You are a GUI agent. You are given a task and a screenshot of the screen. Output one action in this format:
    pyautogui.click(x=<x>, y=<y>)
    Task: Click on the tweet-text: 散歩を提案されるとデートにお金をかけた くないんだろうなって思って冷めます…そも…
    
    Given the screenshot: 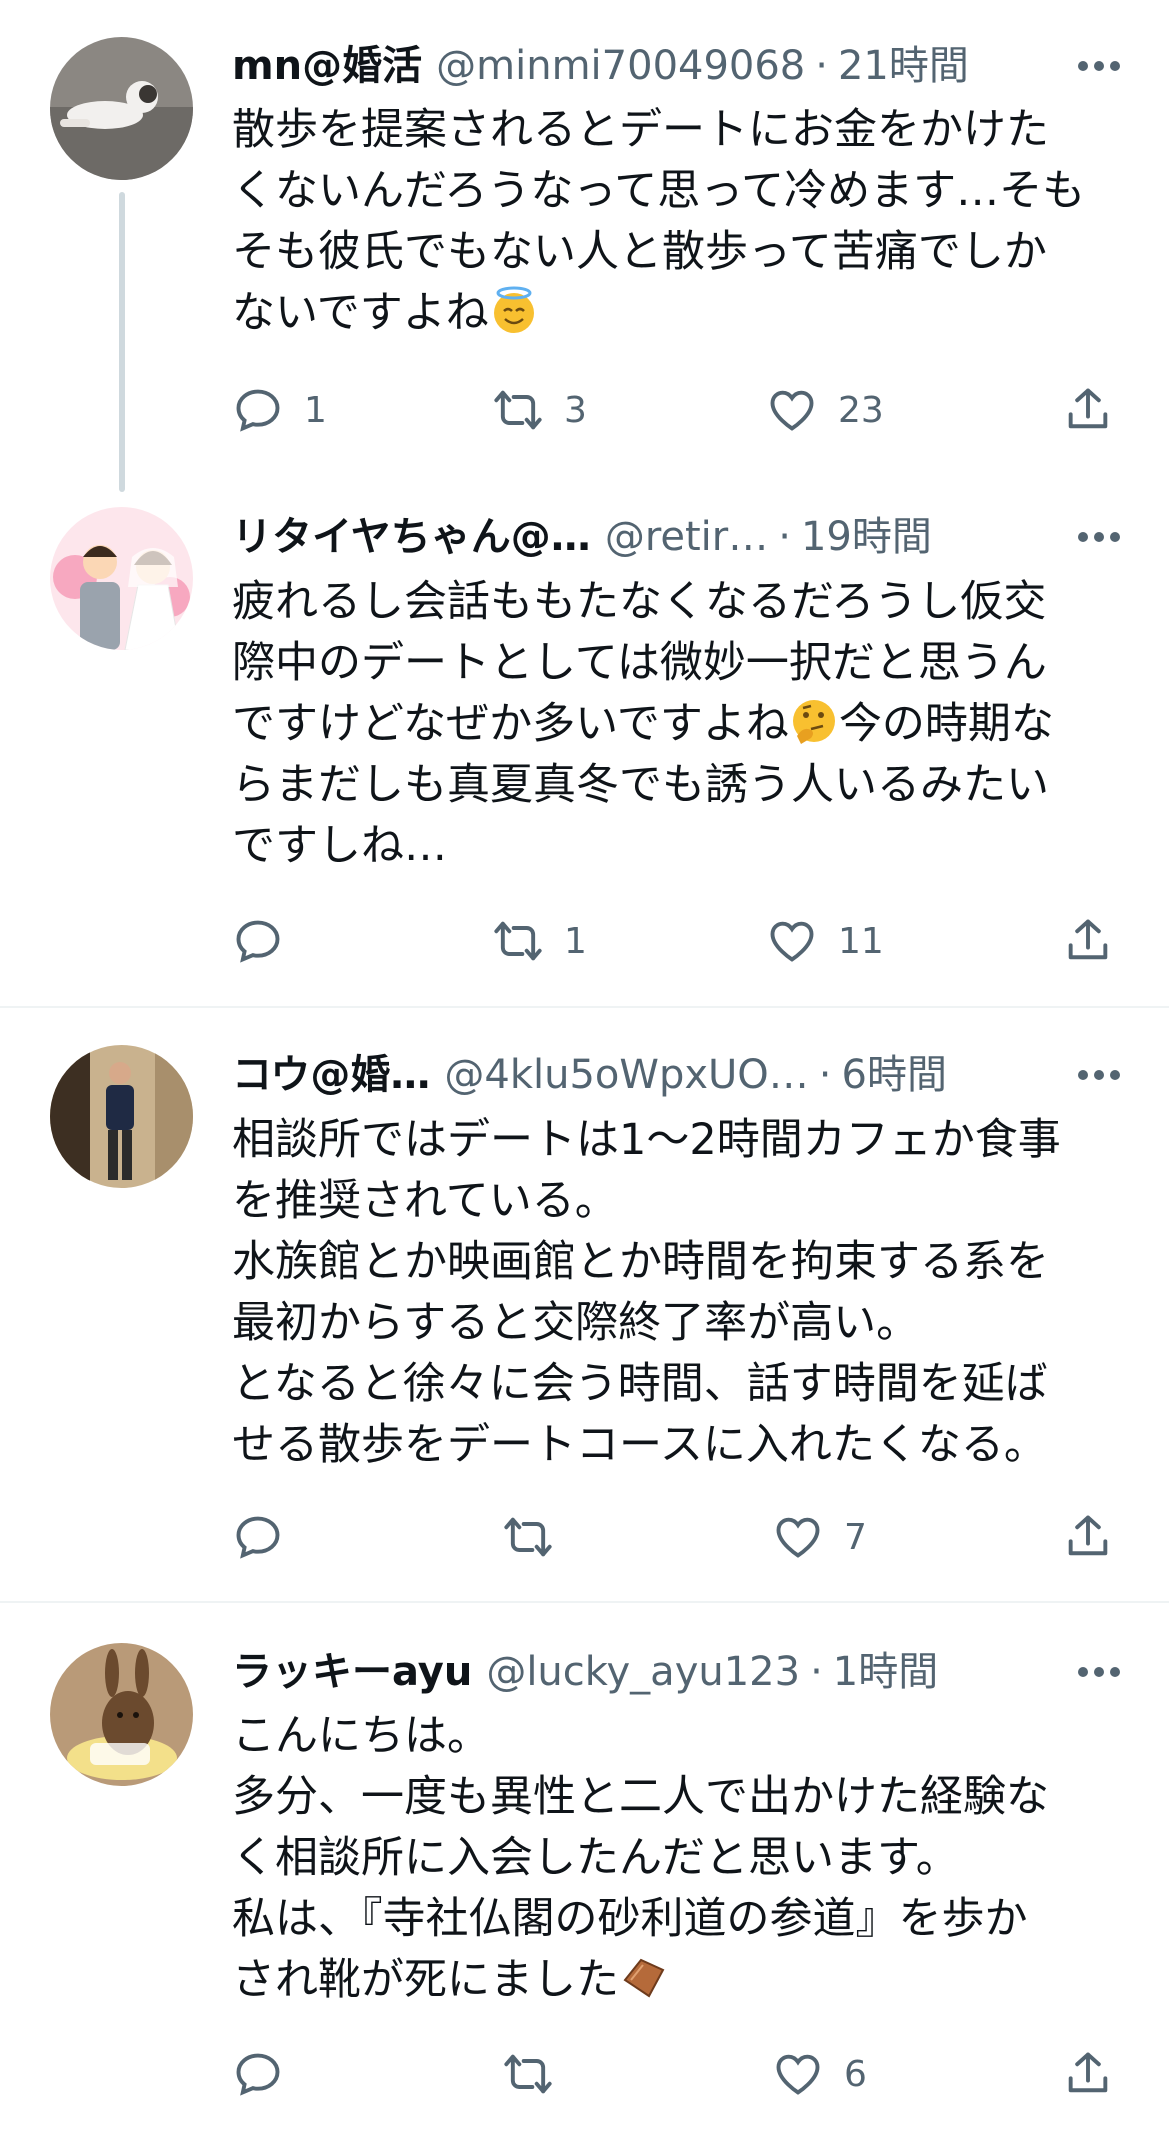 What is the action you would take?
    pyautogui.click(x=682, y=222)
    